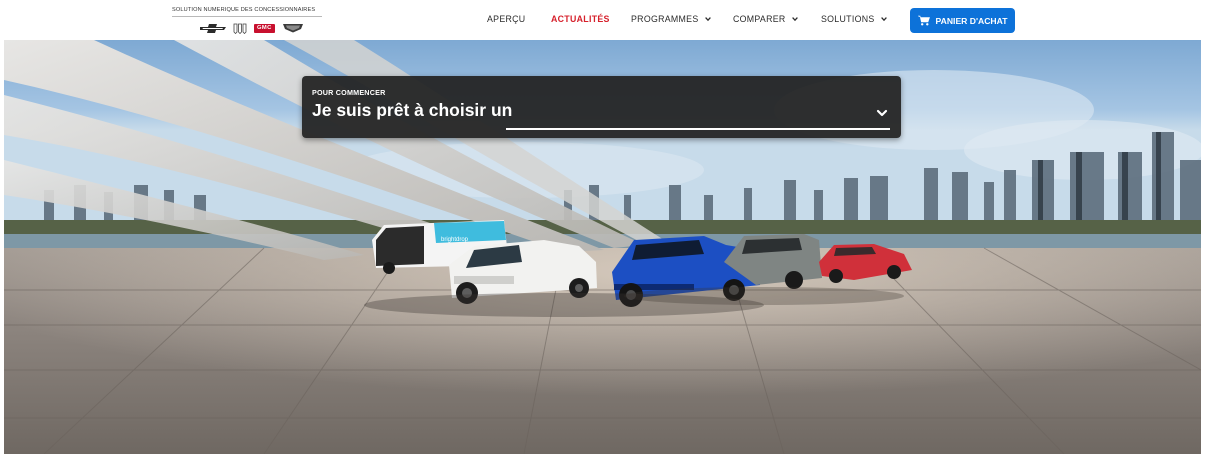 This screenshot has height=454, width=1209. I want to click on selector-dropdown-field, so click(698, 129).